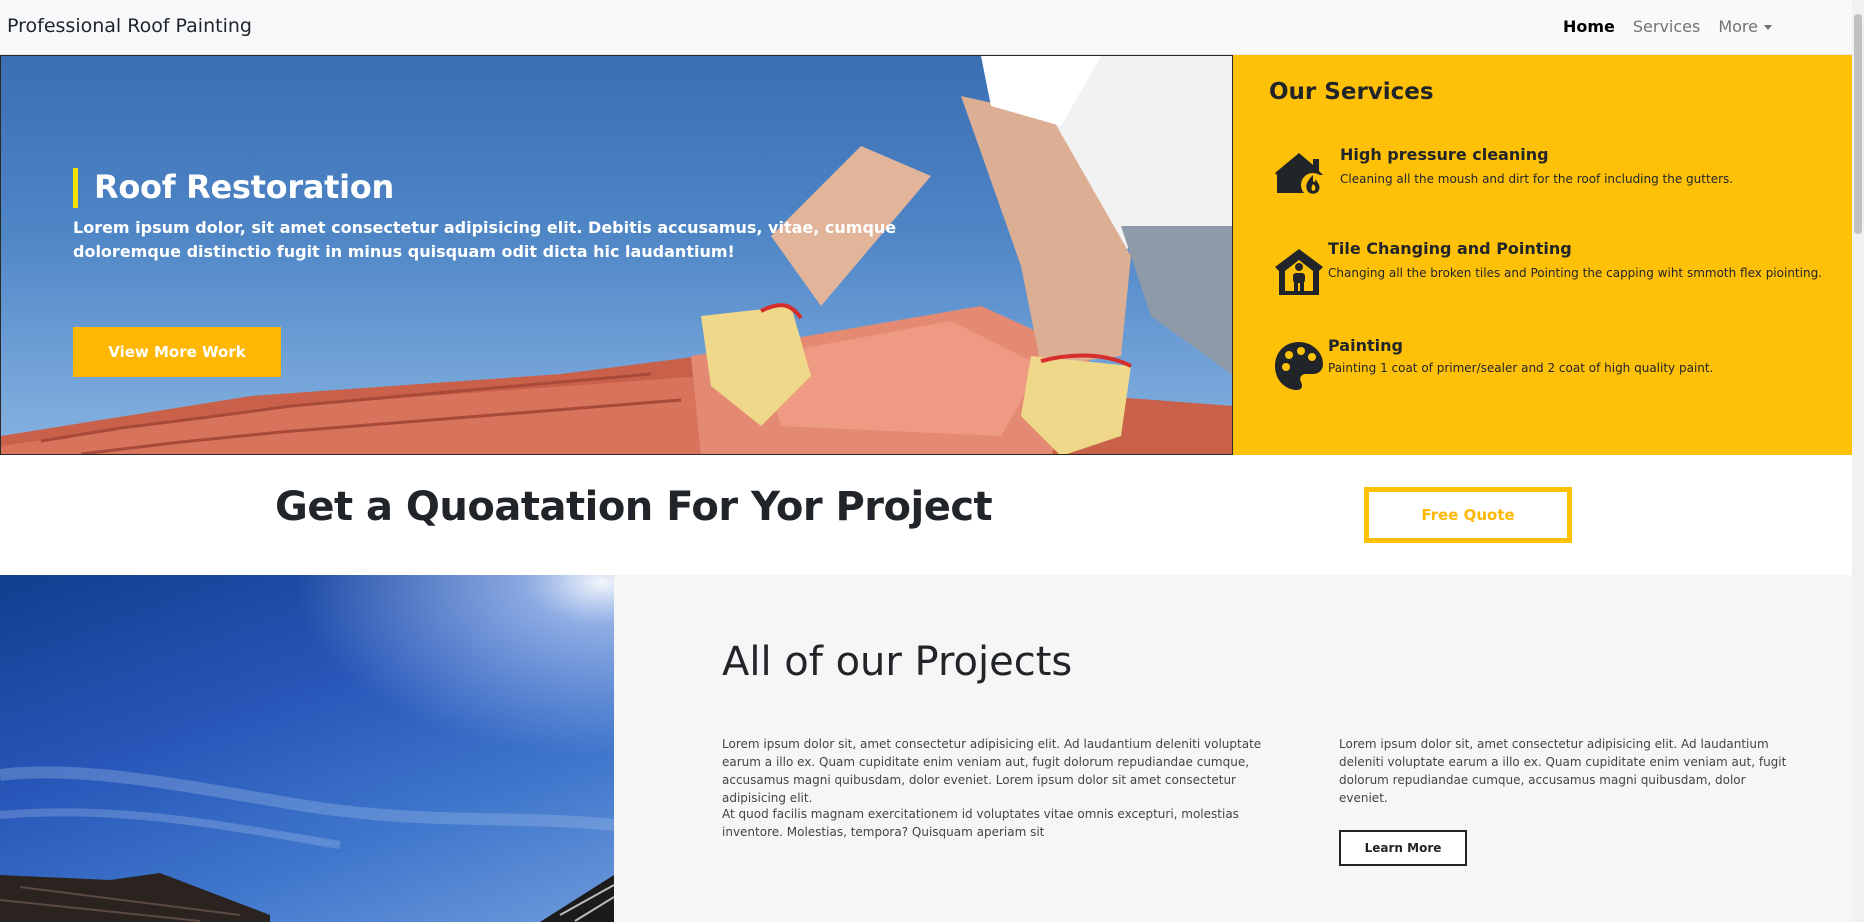 The image size is (1864, 922). Describe the element at coordinates (1738, 26) in the screenshot. I see `nav-more-label: More` at that location.